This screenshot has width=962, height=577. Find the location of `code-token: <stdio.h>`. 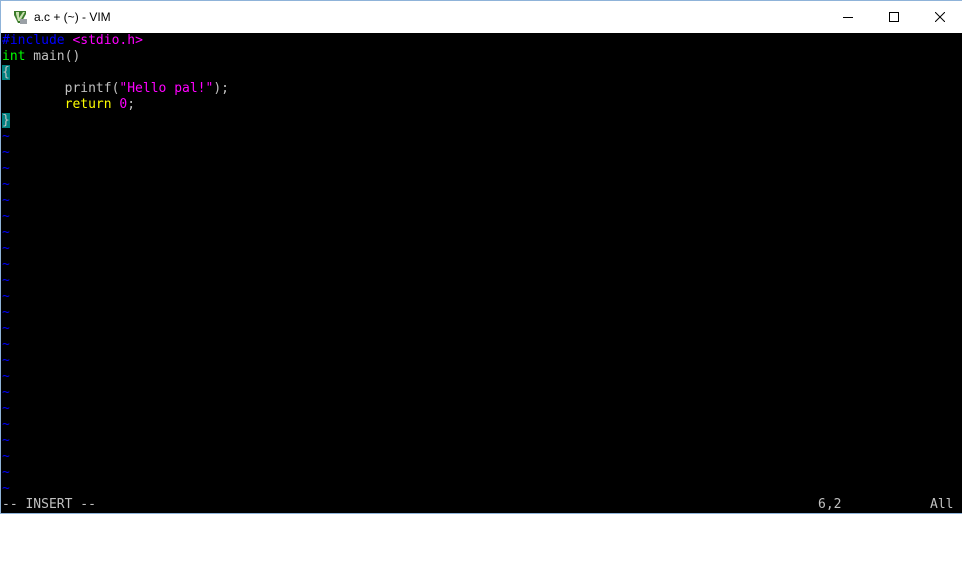

code-token: <stdio.h> is located at coordinates (107, 40).